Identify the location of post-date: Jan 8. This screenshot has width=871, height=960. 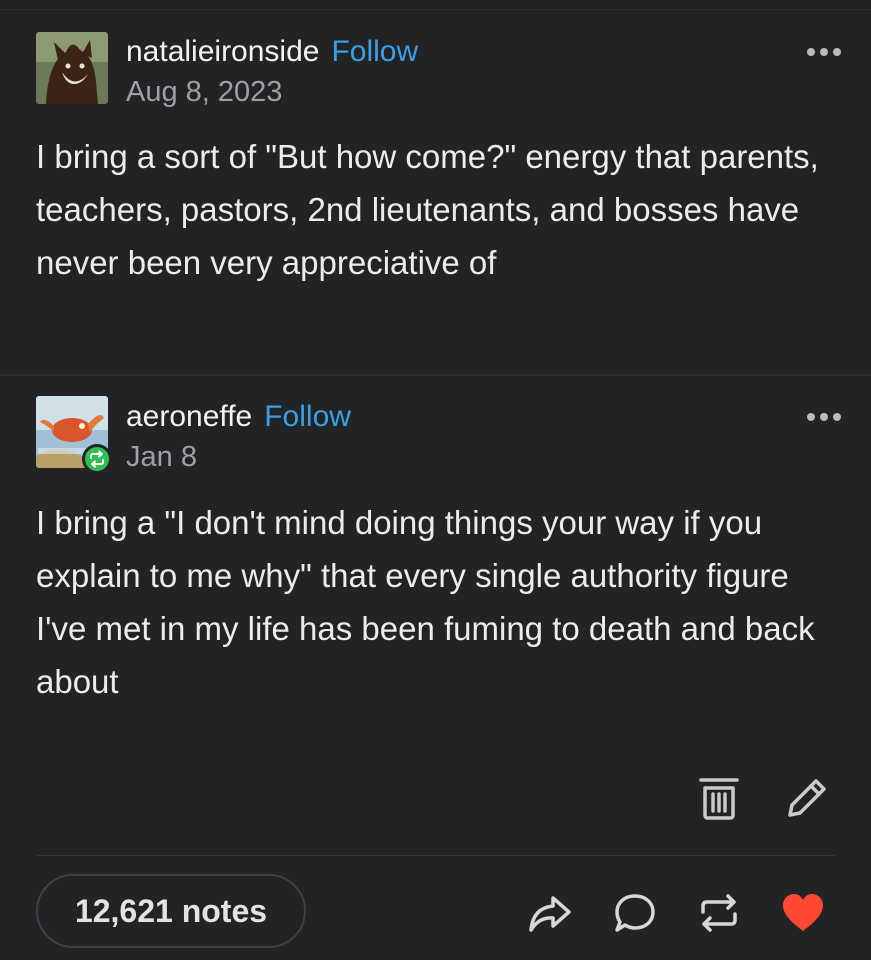
(161, 457).